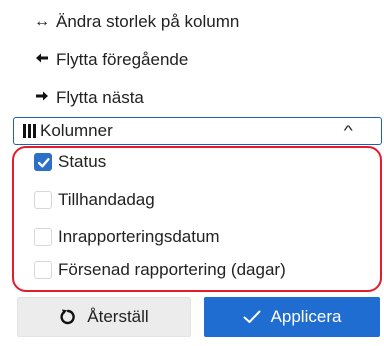 This screenshot has height=346, width=384. What do you see at coordinates (42, 98) in the screenshot?
I see `arrow-right-icon` at bounding box center [42, 98].